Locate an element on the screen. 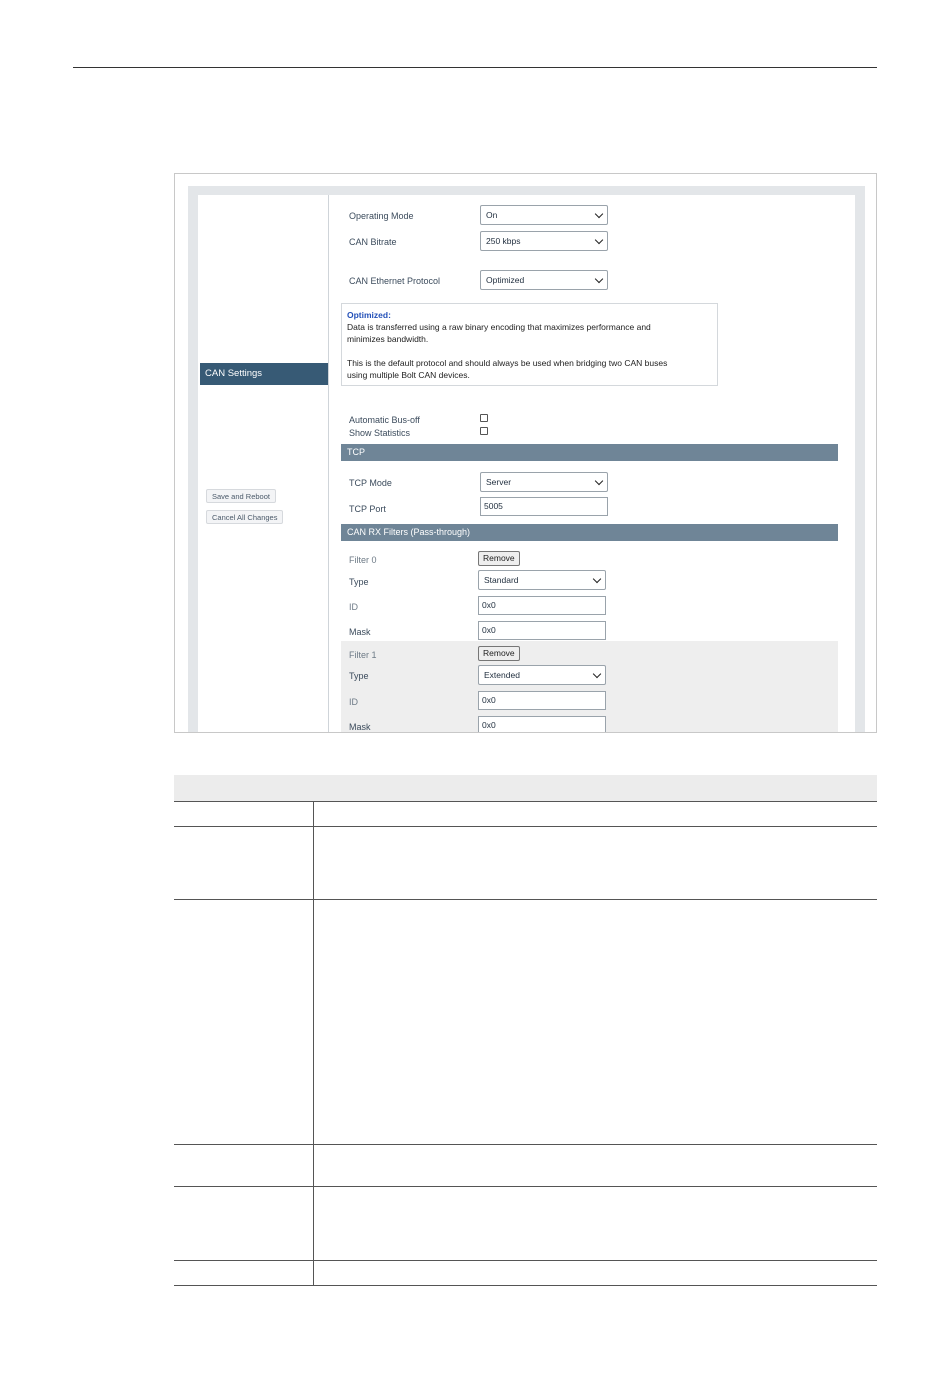 The image size is (950, 1387). table-column-divider is located at coordinates (313, 1043).